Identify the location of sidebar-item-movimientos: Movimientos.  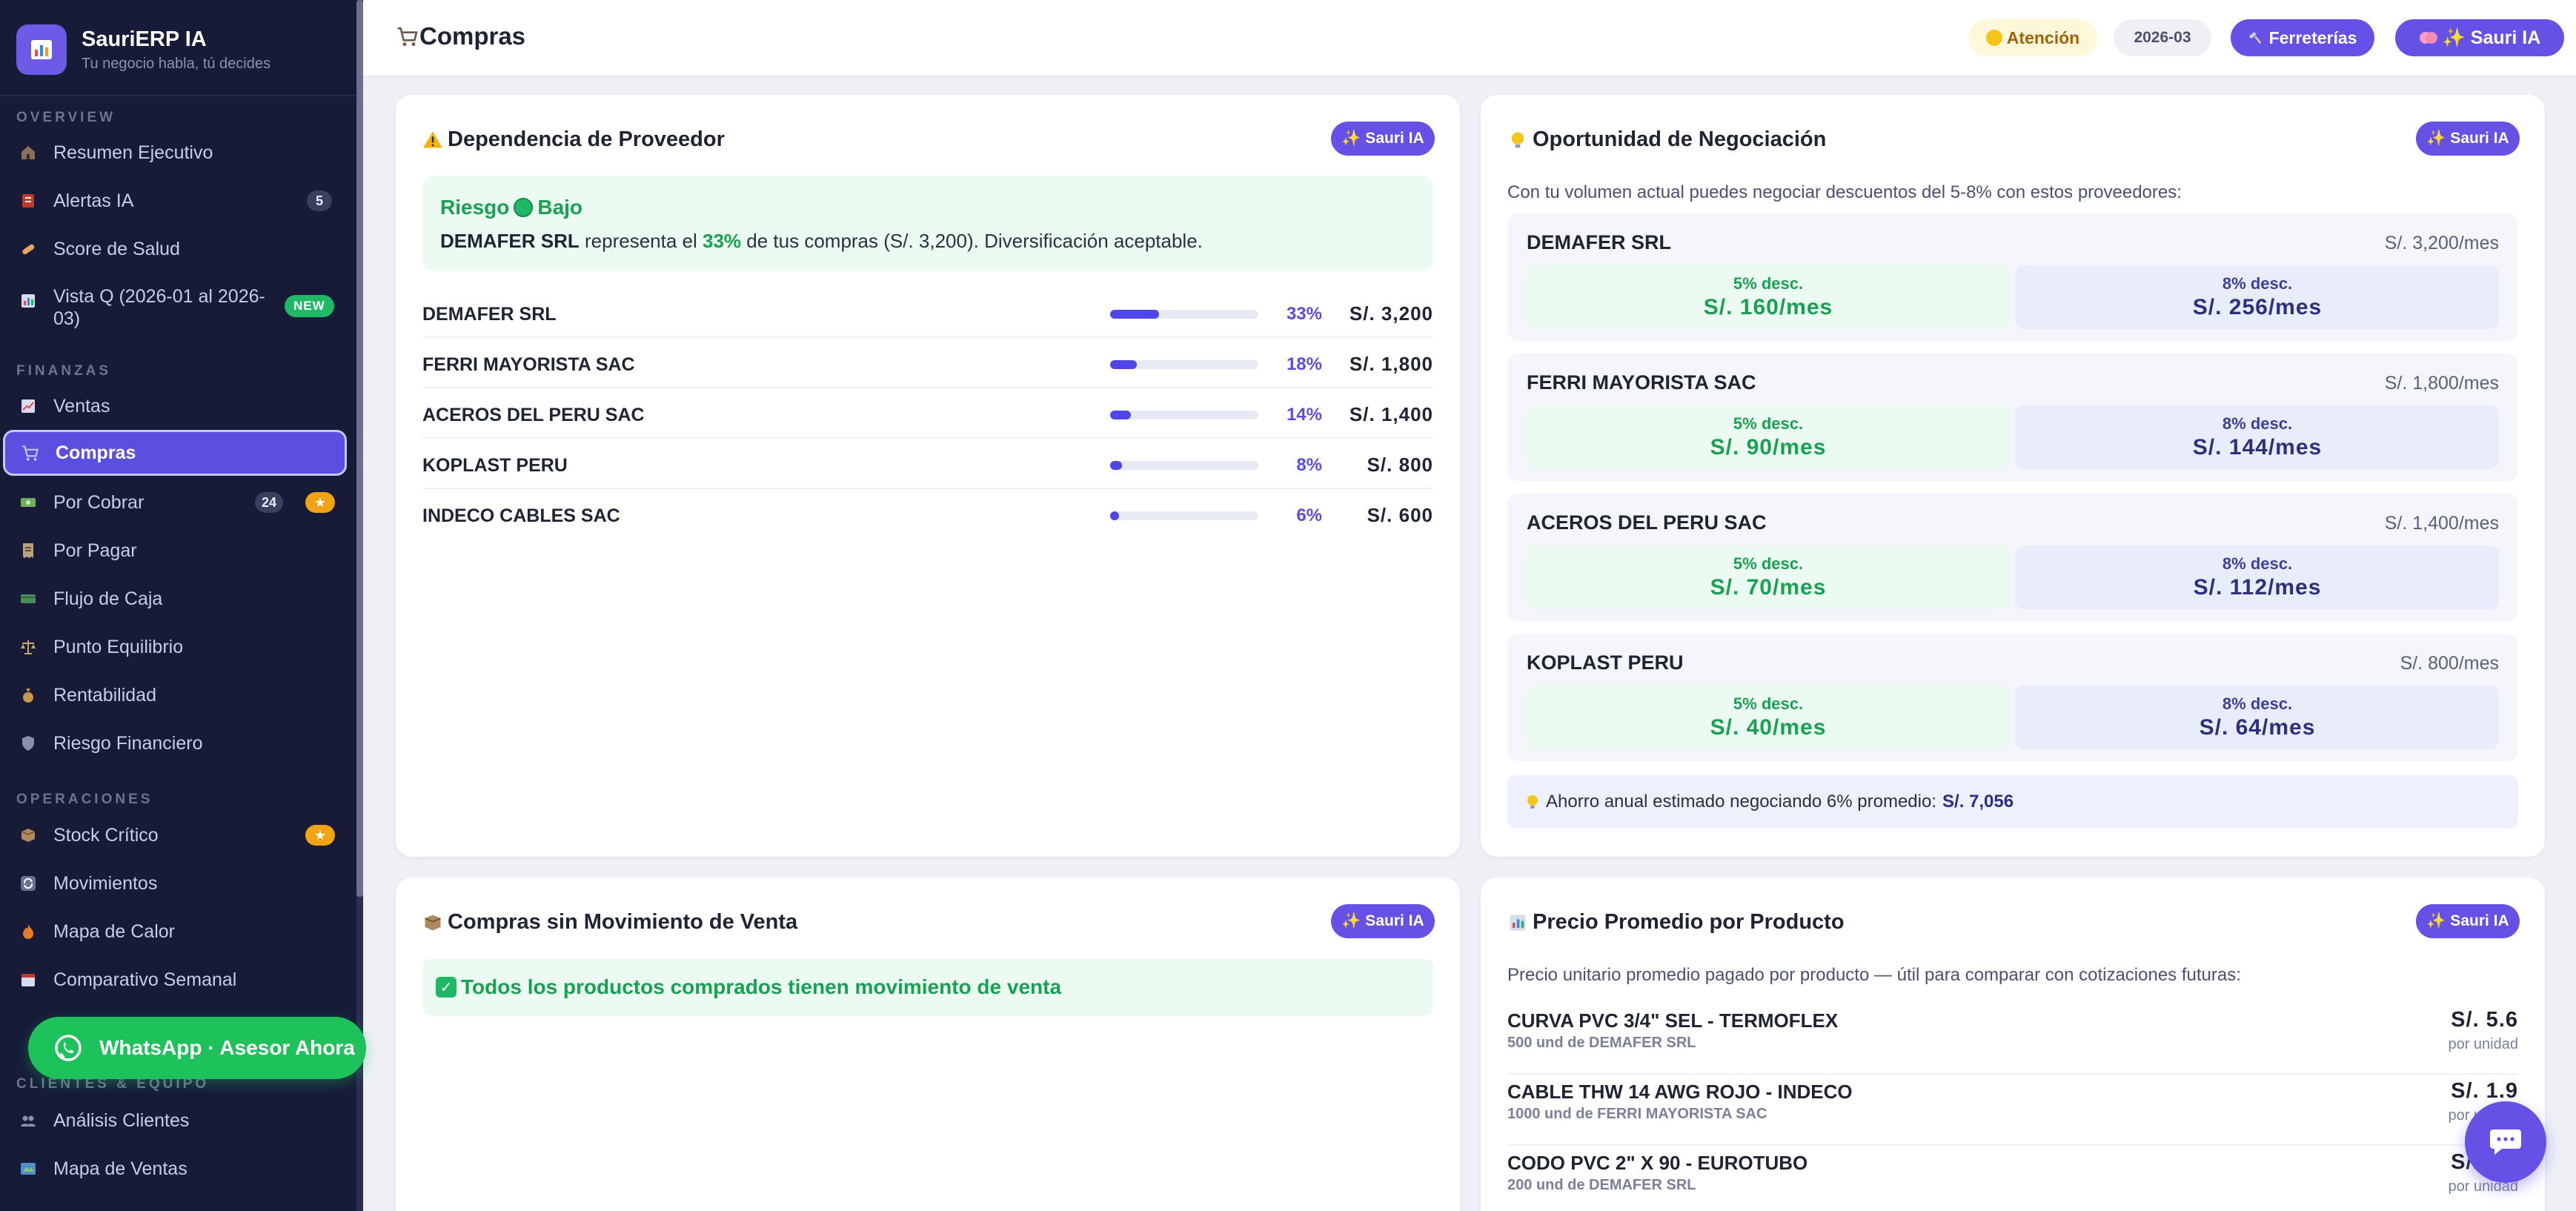
(175, 883).